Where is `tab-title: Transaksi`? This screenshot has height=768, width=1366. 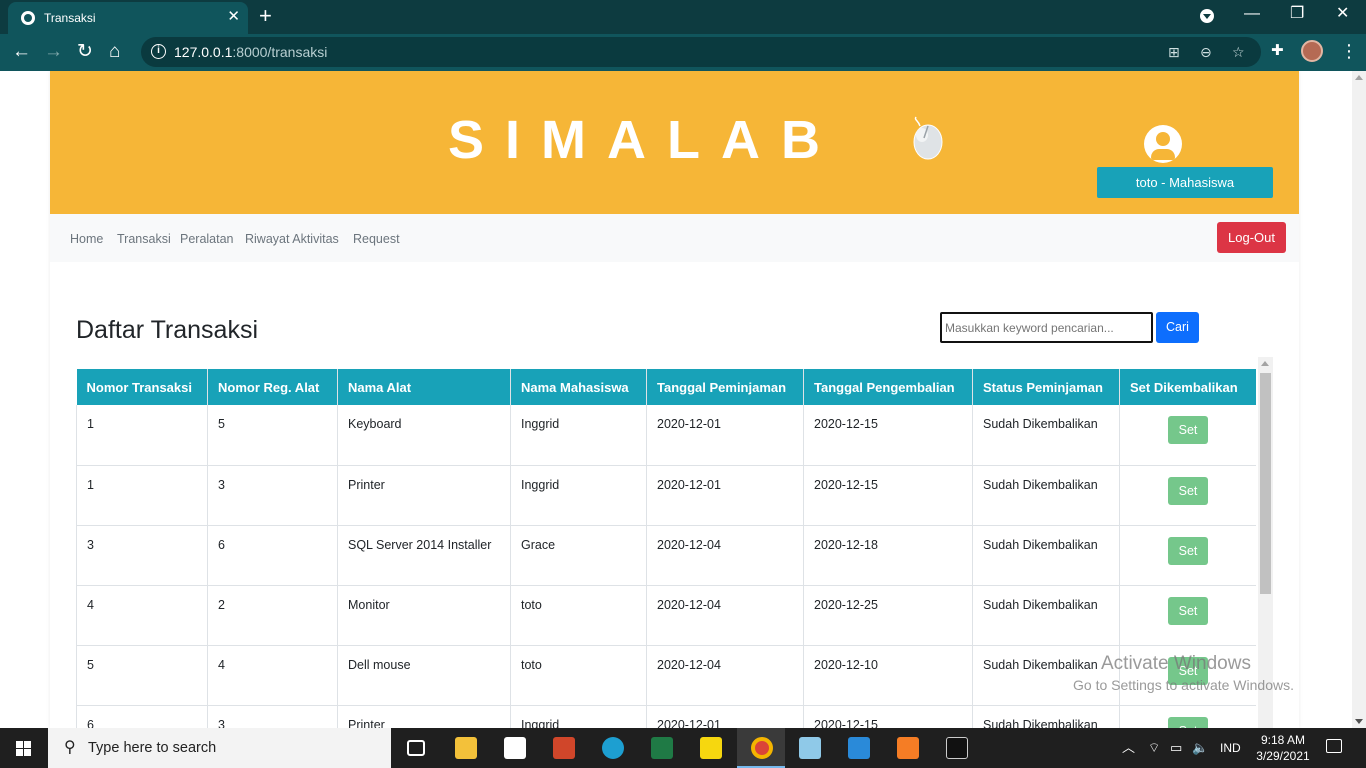
tab-title: Transaksi is located at coordinates (70, 18).